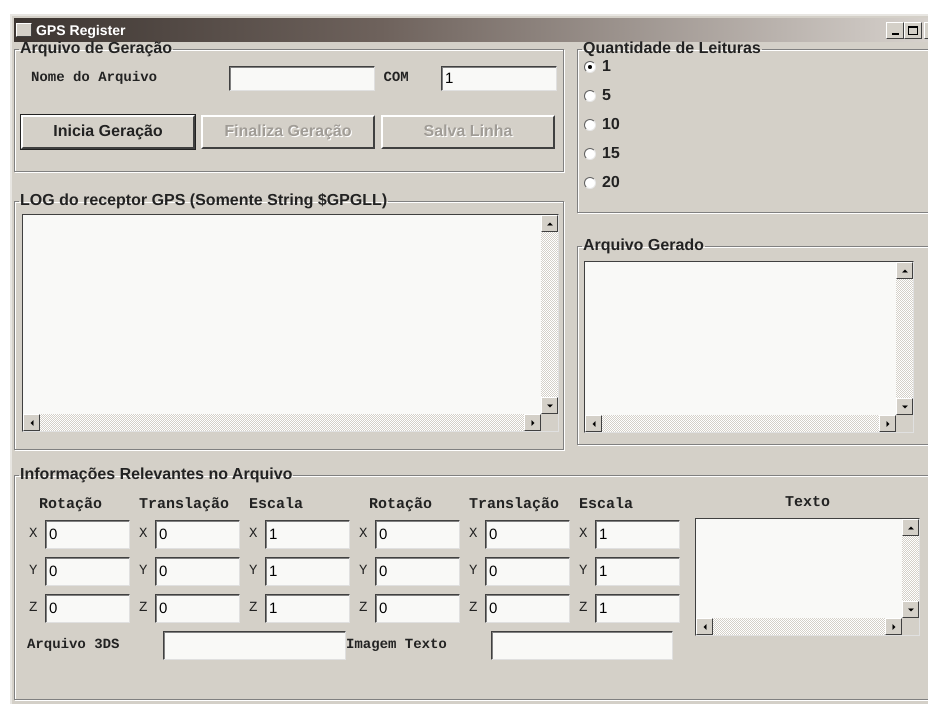 Image resolution: width=928 pixels, height=704 pixels. I want to click on window-title: GPS Register, so click(81, 30).